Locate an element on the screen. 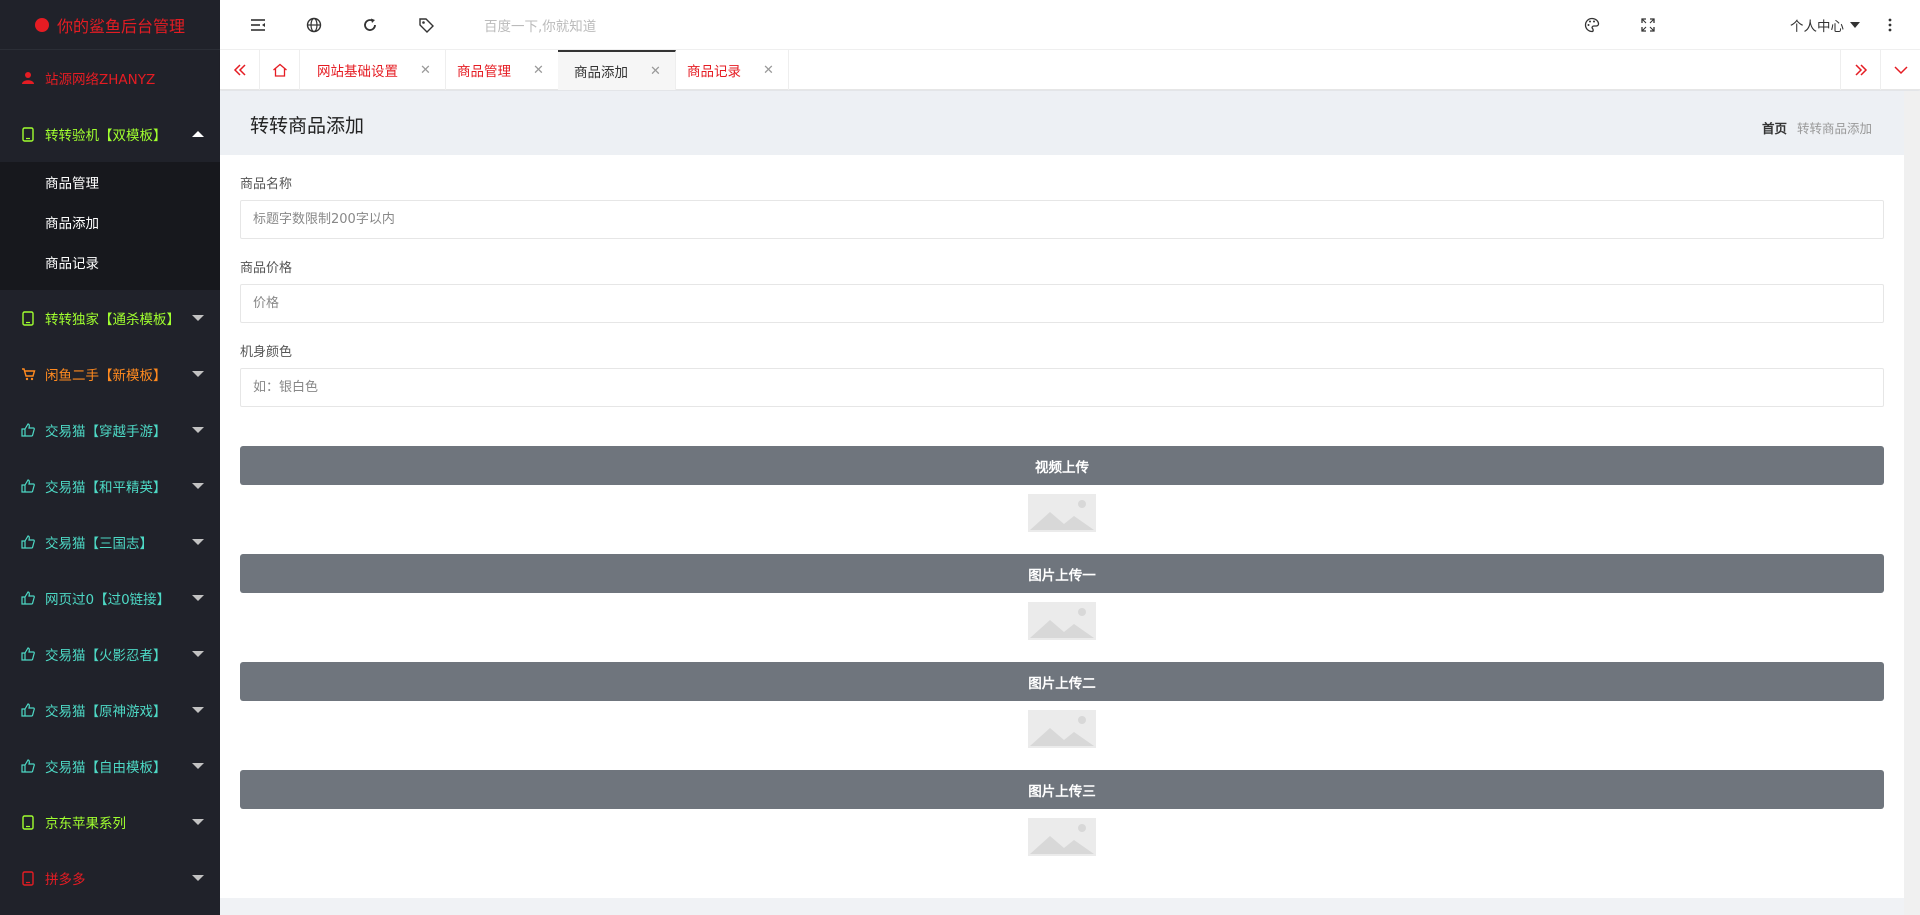  page-header: 转转商品添加 首页 转转商品添加 is located at coordinates (1062, 123).